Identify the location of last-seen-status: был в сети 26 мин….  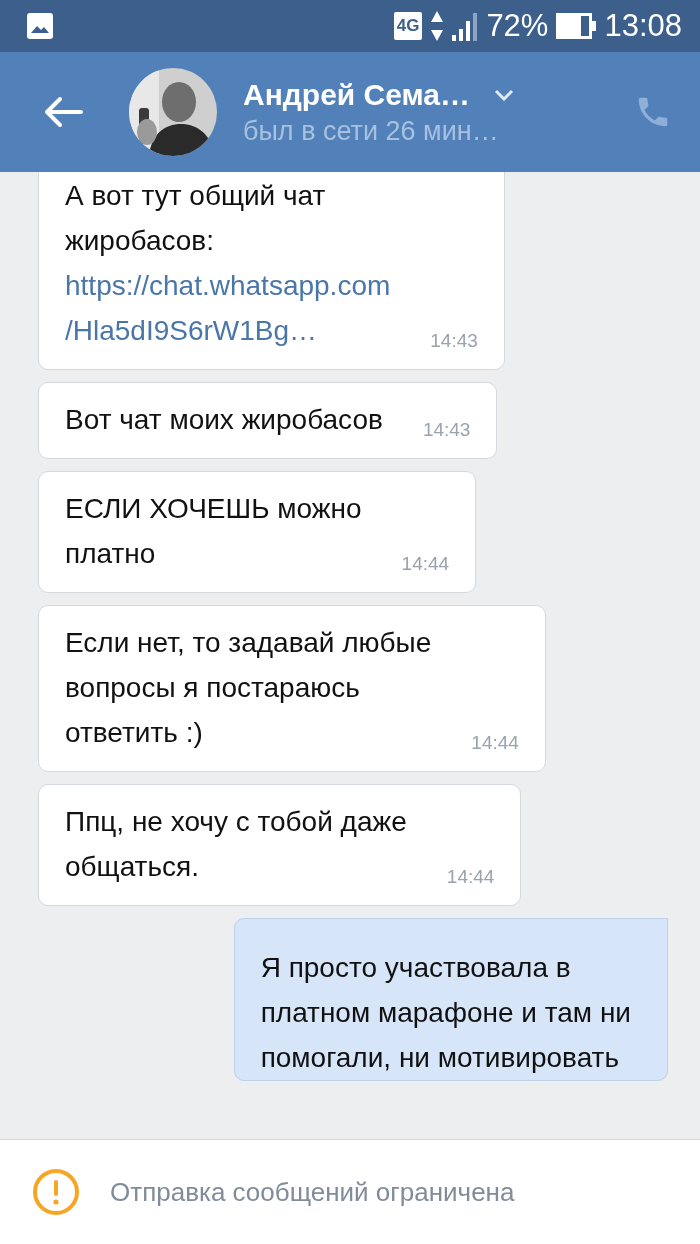
(371, 131).